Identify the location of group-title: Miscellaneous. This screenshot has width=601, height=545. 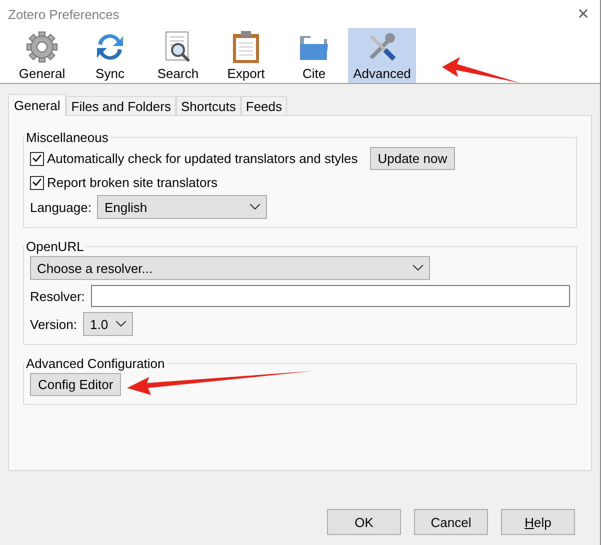
(67, 137).